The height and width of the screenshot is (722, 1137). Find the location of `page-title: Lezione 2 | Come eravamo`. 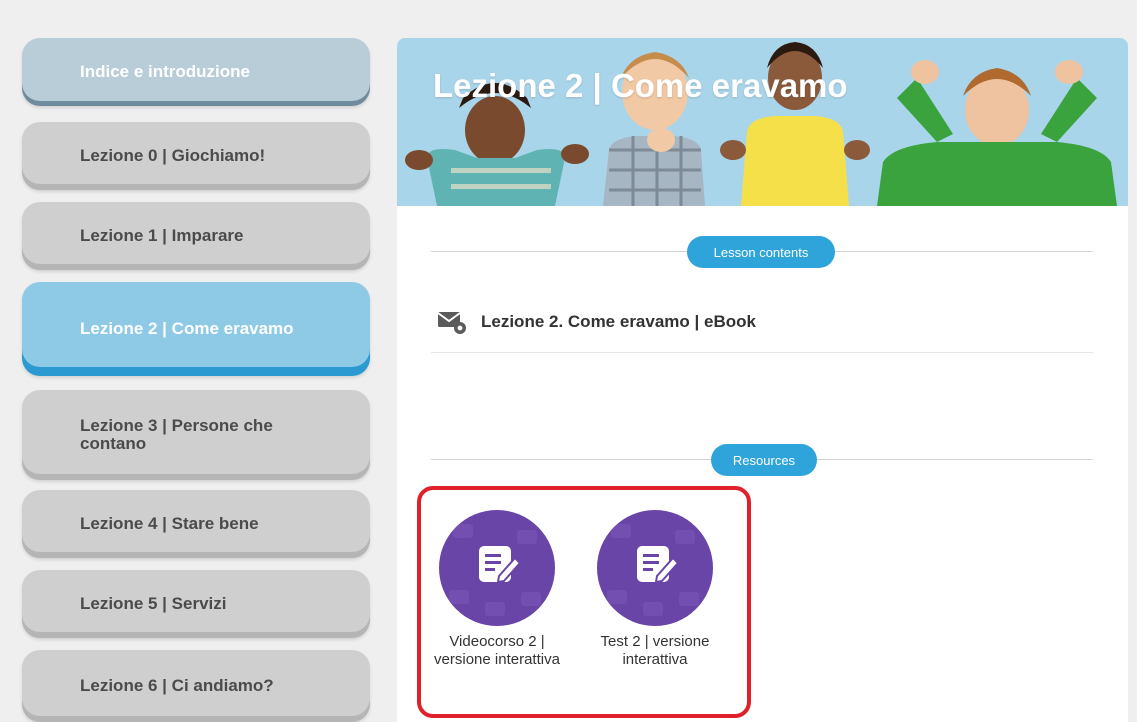

page-title: Lezione 2 | Come eravamo is located at coordinates (640, 85).